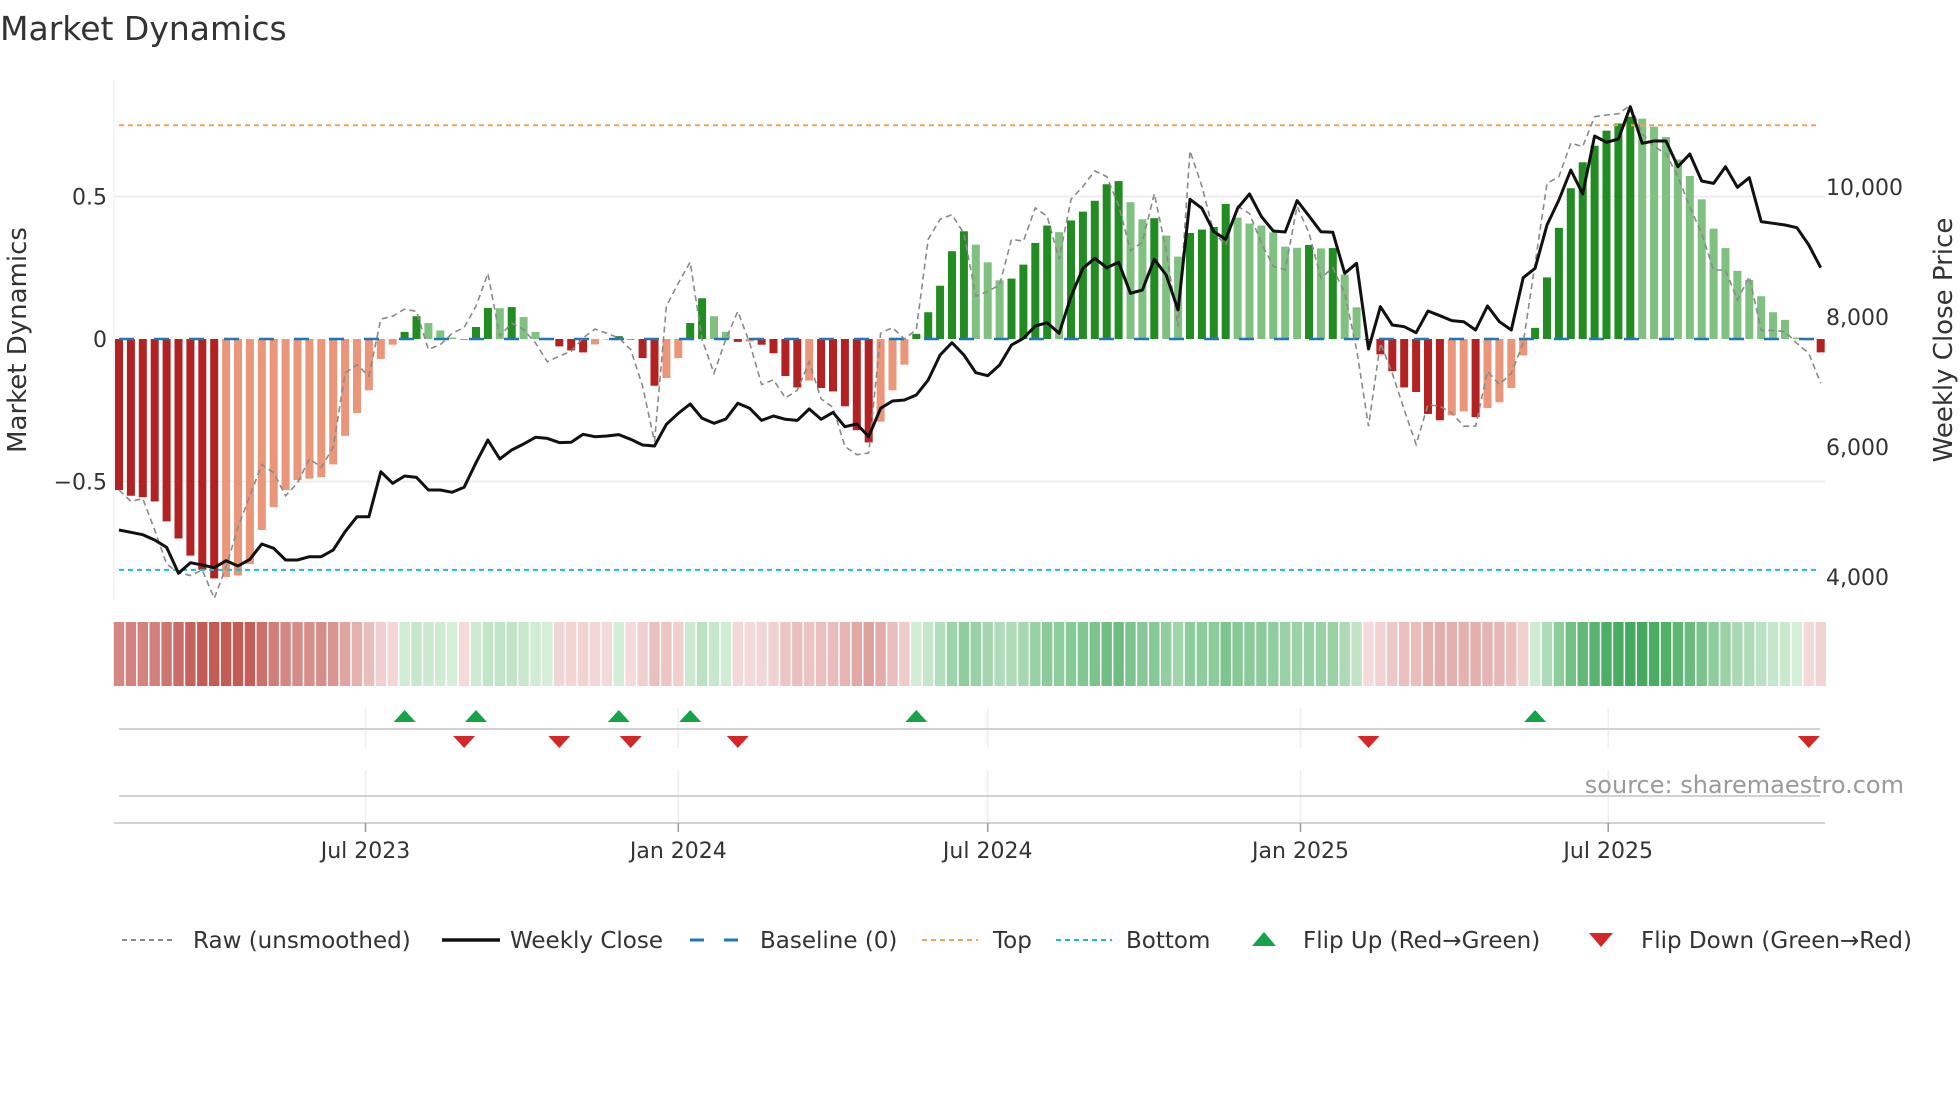  I want to click on x-tick-label: Jan 2024, so click(677, 851).